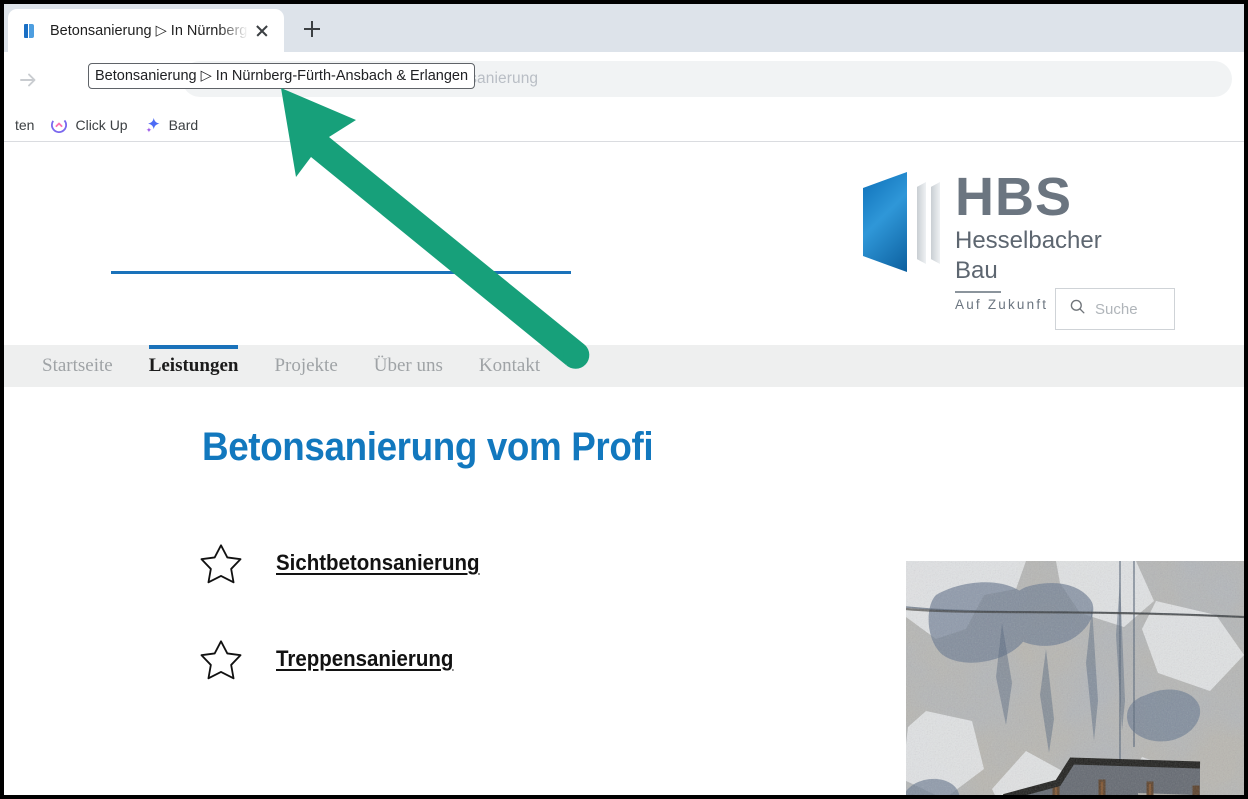  I want to click on site-logo: HBS Hesselbacher Bau Auf Zukunft bauen, so click(987, 239).